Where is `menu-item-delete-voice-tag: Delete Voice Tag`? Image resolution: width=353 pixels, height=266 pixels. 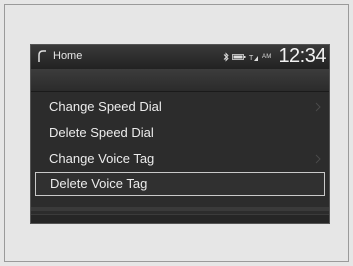 menu-item-delete-voice-tag: Delete Voice Tag is located at coordinates (180, 184).